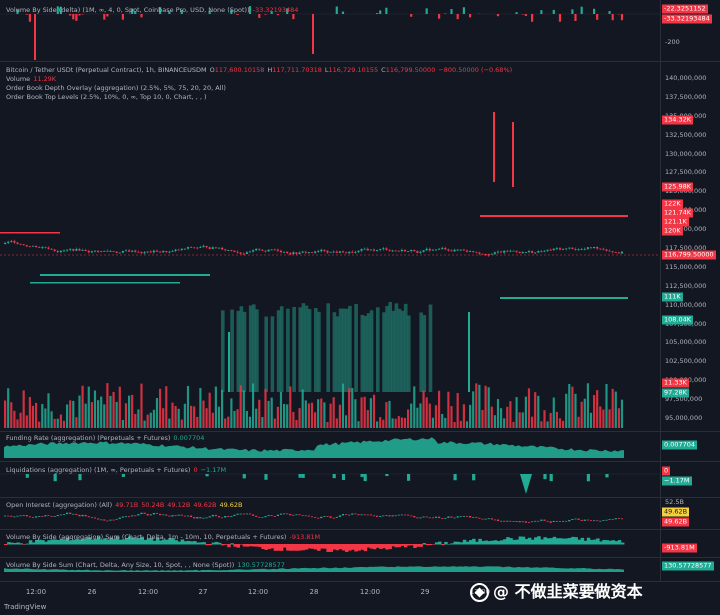  I want to click on vbs-delta-tag-2: -33.32193484, so click(687, 19).